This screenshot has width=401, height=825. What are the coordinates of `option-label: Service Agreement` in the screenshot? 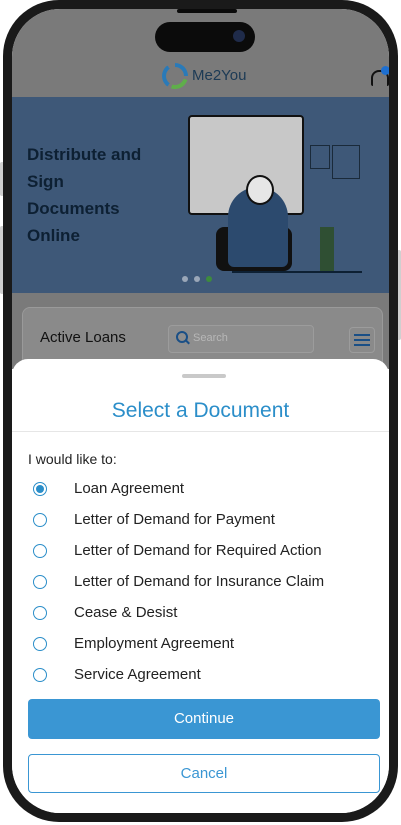 It's located at (137, 674).